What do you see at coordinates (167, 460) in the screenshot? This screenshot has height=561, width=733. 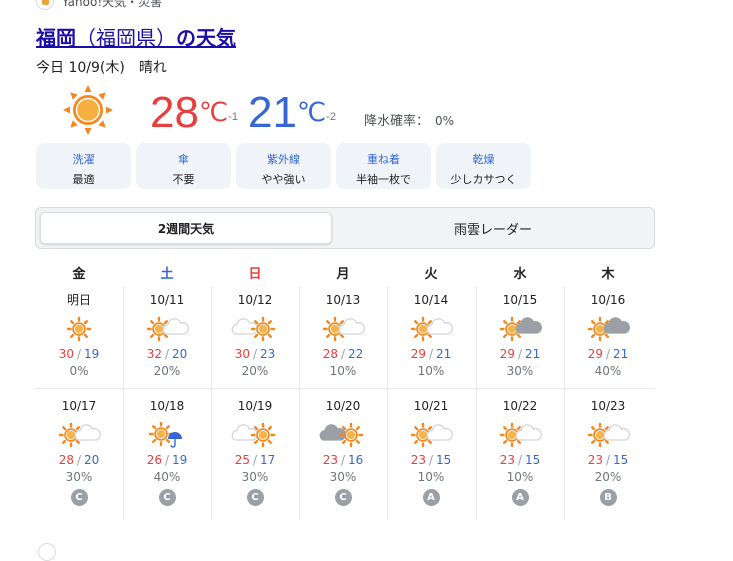 I see `day-temps: 26/19` at bounding box center [167, 460].